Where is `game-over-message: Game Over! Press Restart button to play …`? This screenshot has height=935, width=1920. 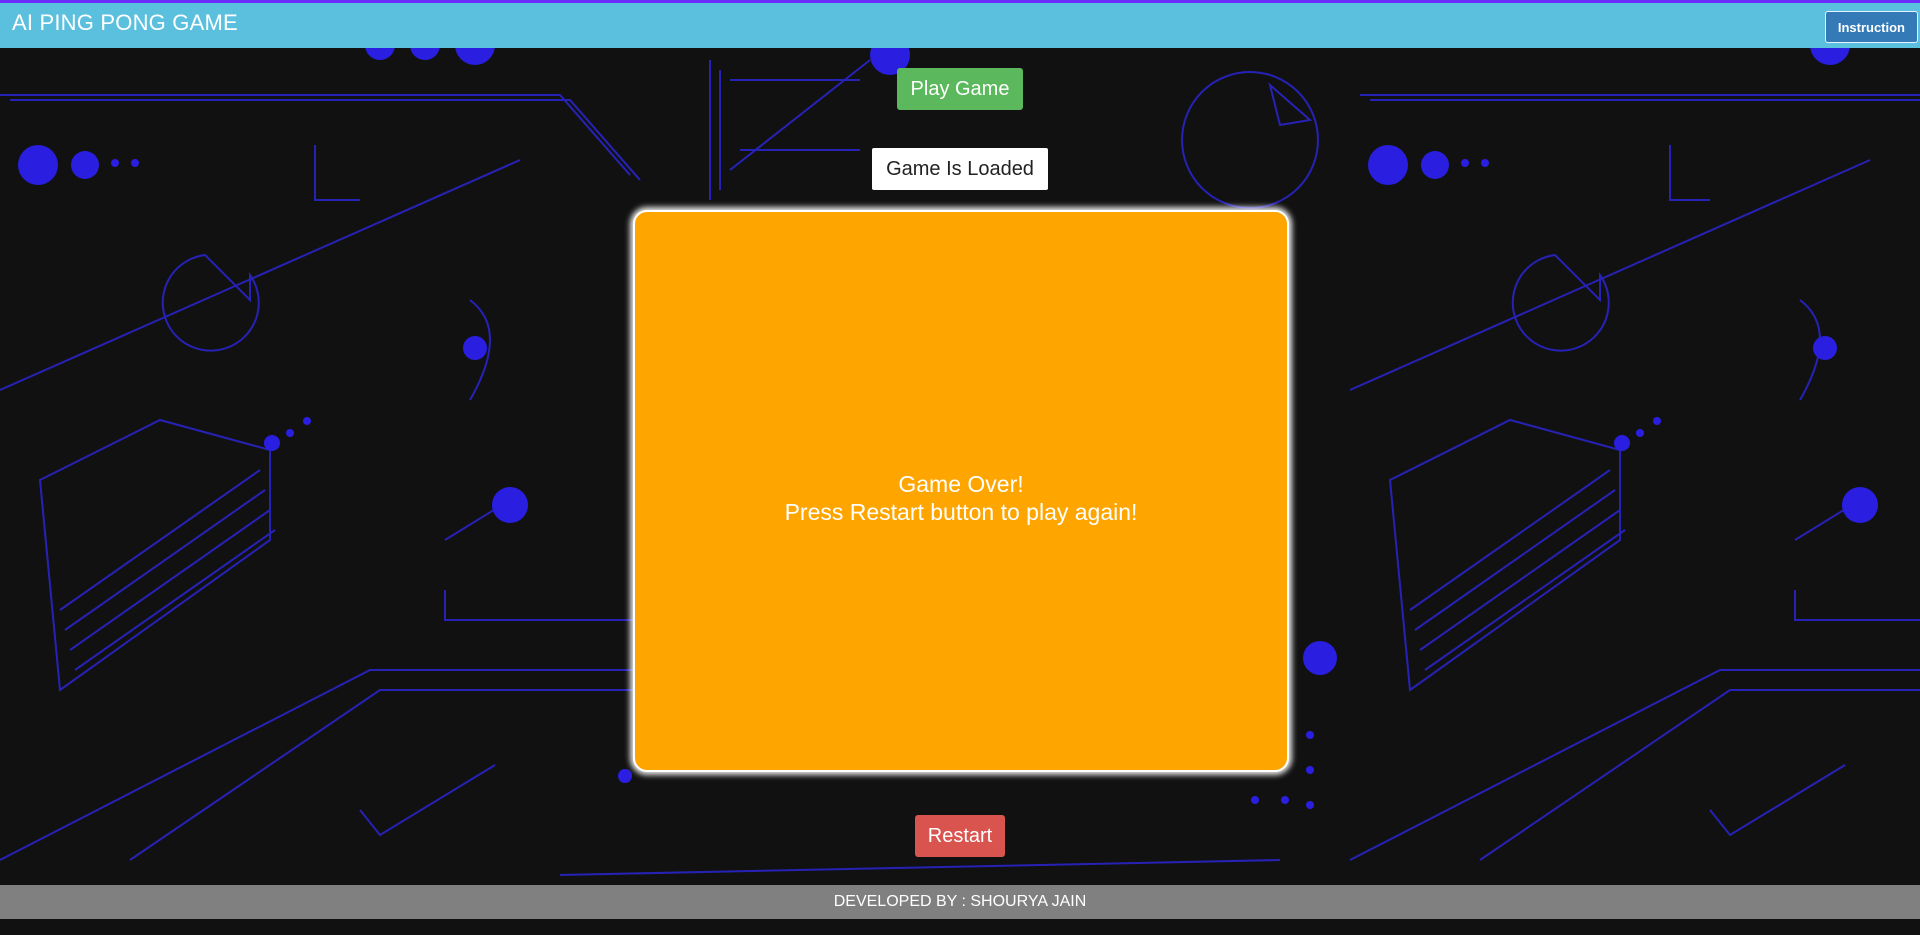
game-over-message: Game Over! Press Restart button to play … is located at coordinates (961, 498).